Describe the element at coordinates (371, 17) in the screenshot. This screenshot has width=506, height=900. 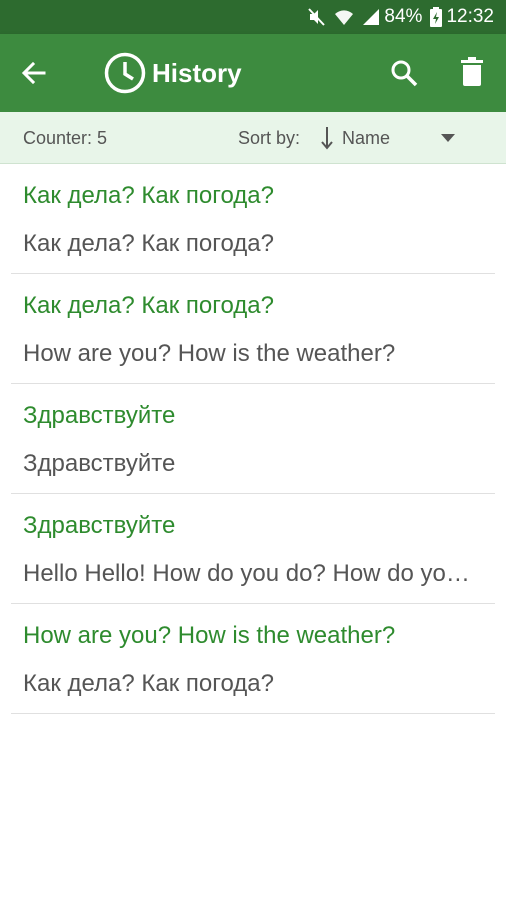
I see `signal-icon` at that location.